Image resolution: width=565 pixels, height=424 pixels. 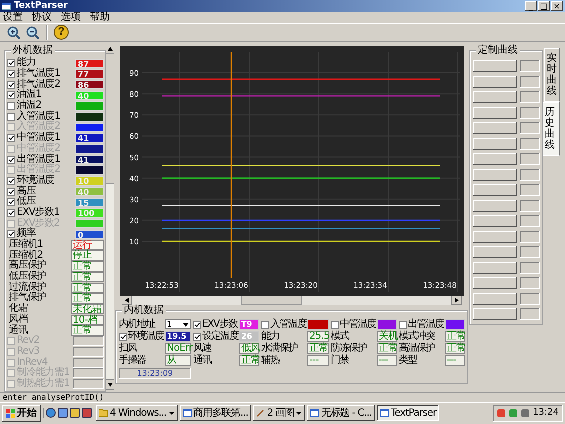 What do you see at coordinates (249, 324) in the screenshot?
I see `color-swatch: T9` at bounding box center [249, 324].